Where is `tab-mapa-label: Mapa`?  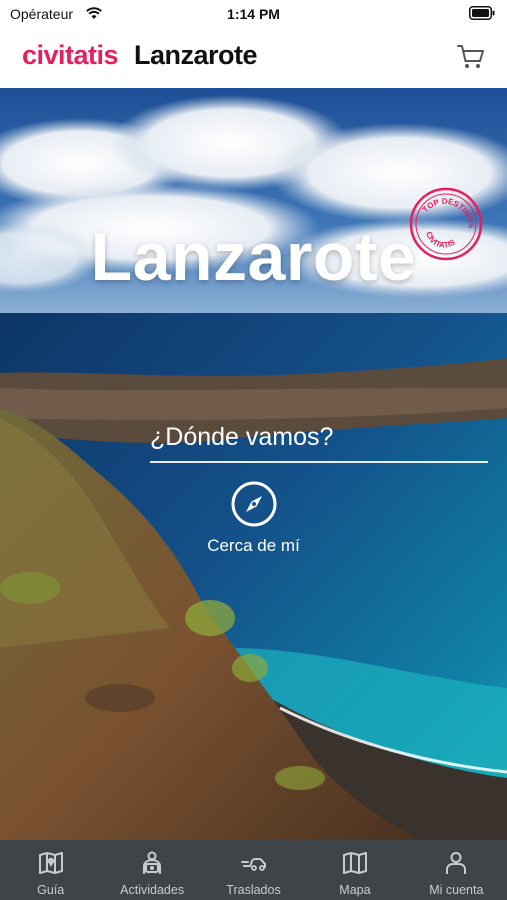
tab-mapa-label: Mapa is located at coordinates (355, 890).